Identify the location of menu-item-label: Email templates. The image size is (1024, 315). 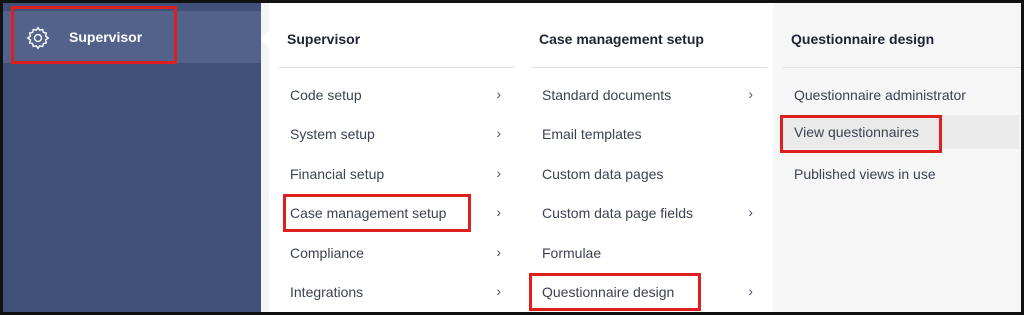
(592, 134).